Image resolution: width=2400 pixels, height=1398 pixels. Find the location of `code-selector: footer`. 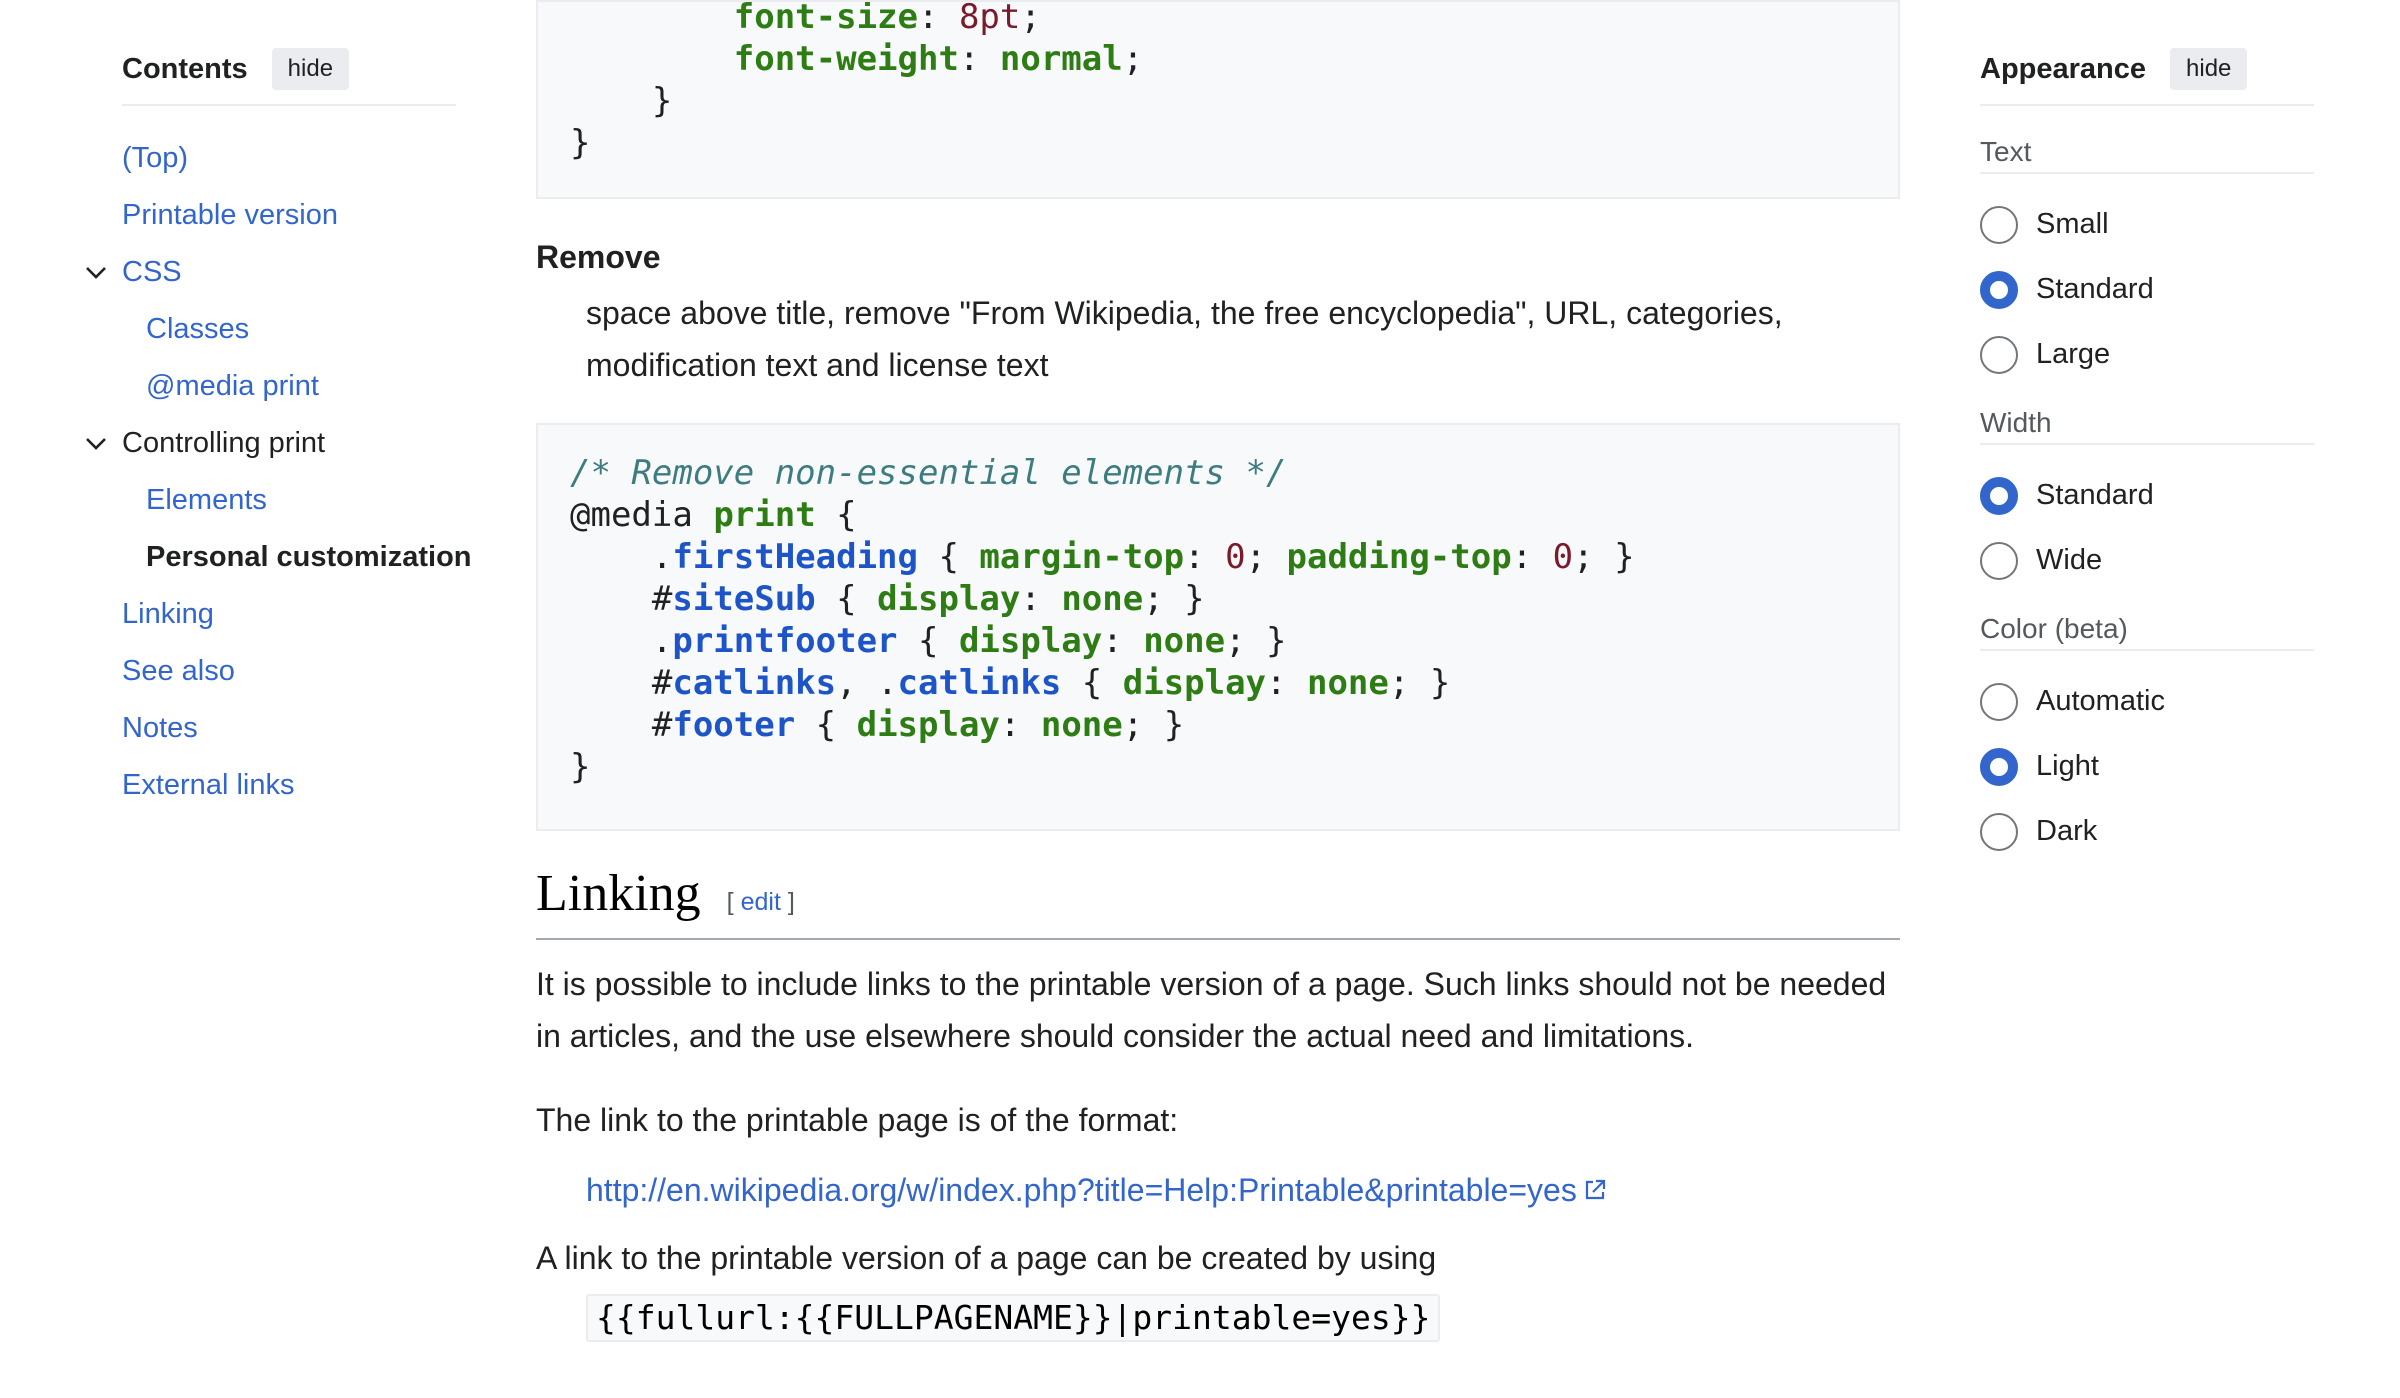

code-selector: footer is located at coordinates (734, 725).